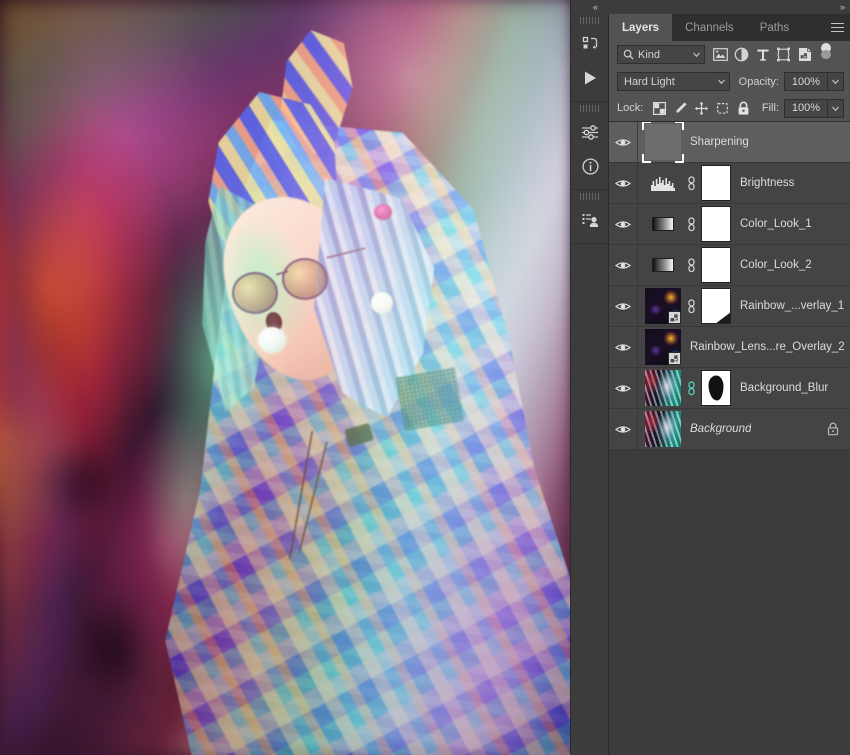 The height and width of the screenshot is (755, 850). What do you see at coordinates (774, 27) in the screenshot?
I see `tab-paths: Paths` at bounding box center [774, 27].